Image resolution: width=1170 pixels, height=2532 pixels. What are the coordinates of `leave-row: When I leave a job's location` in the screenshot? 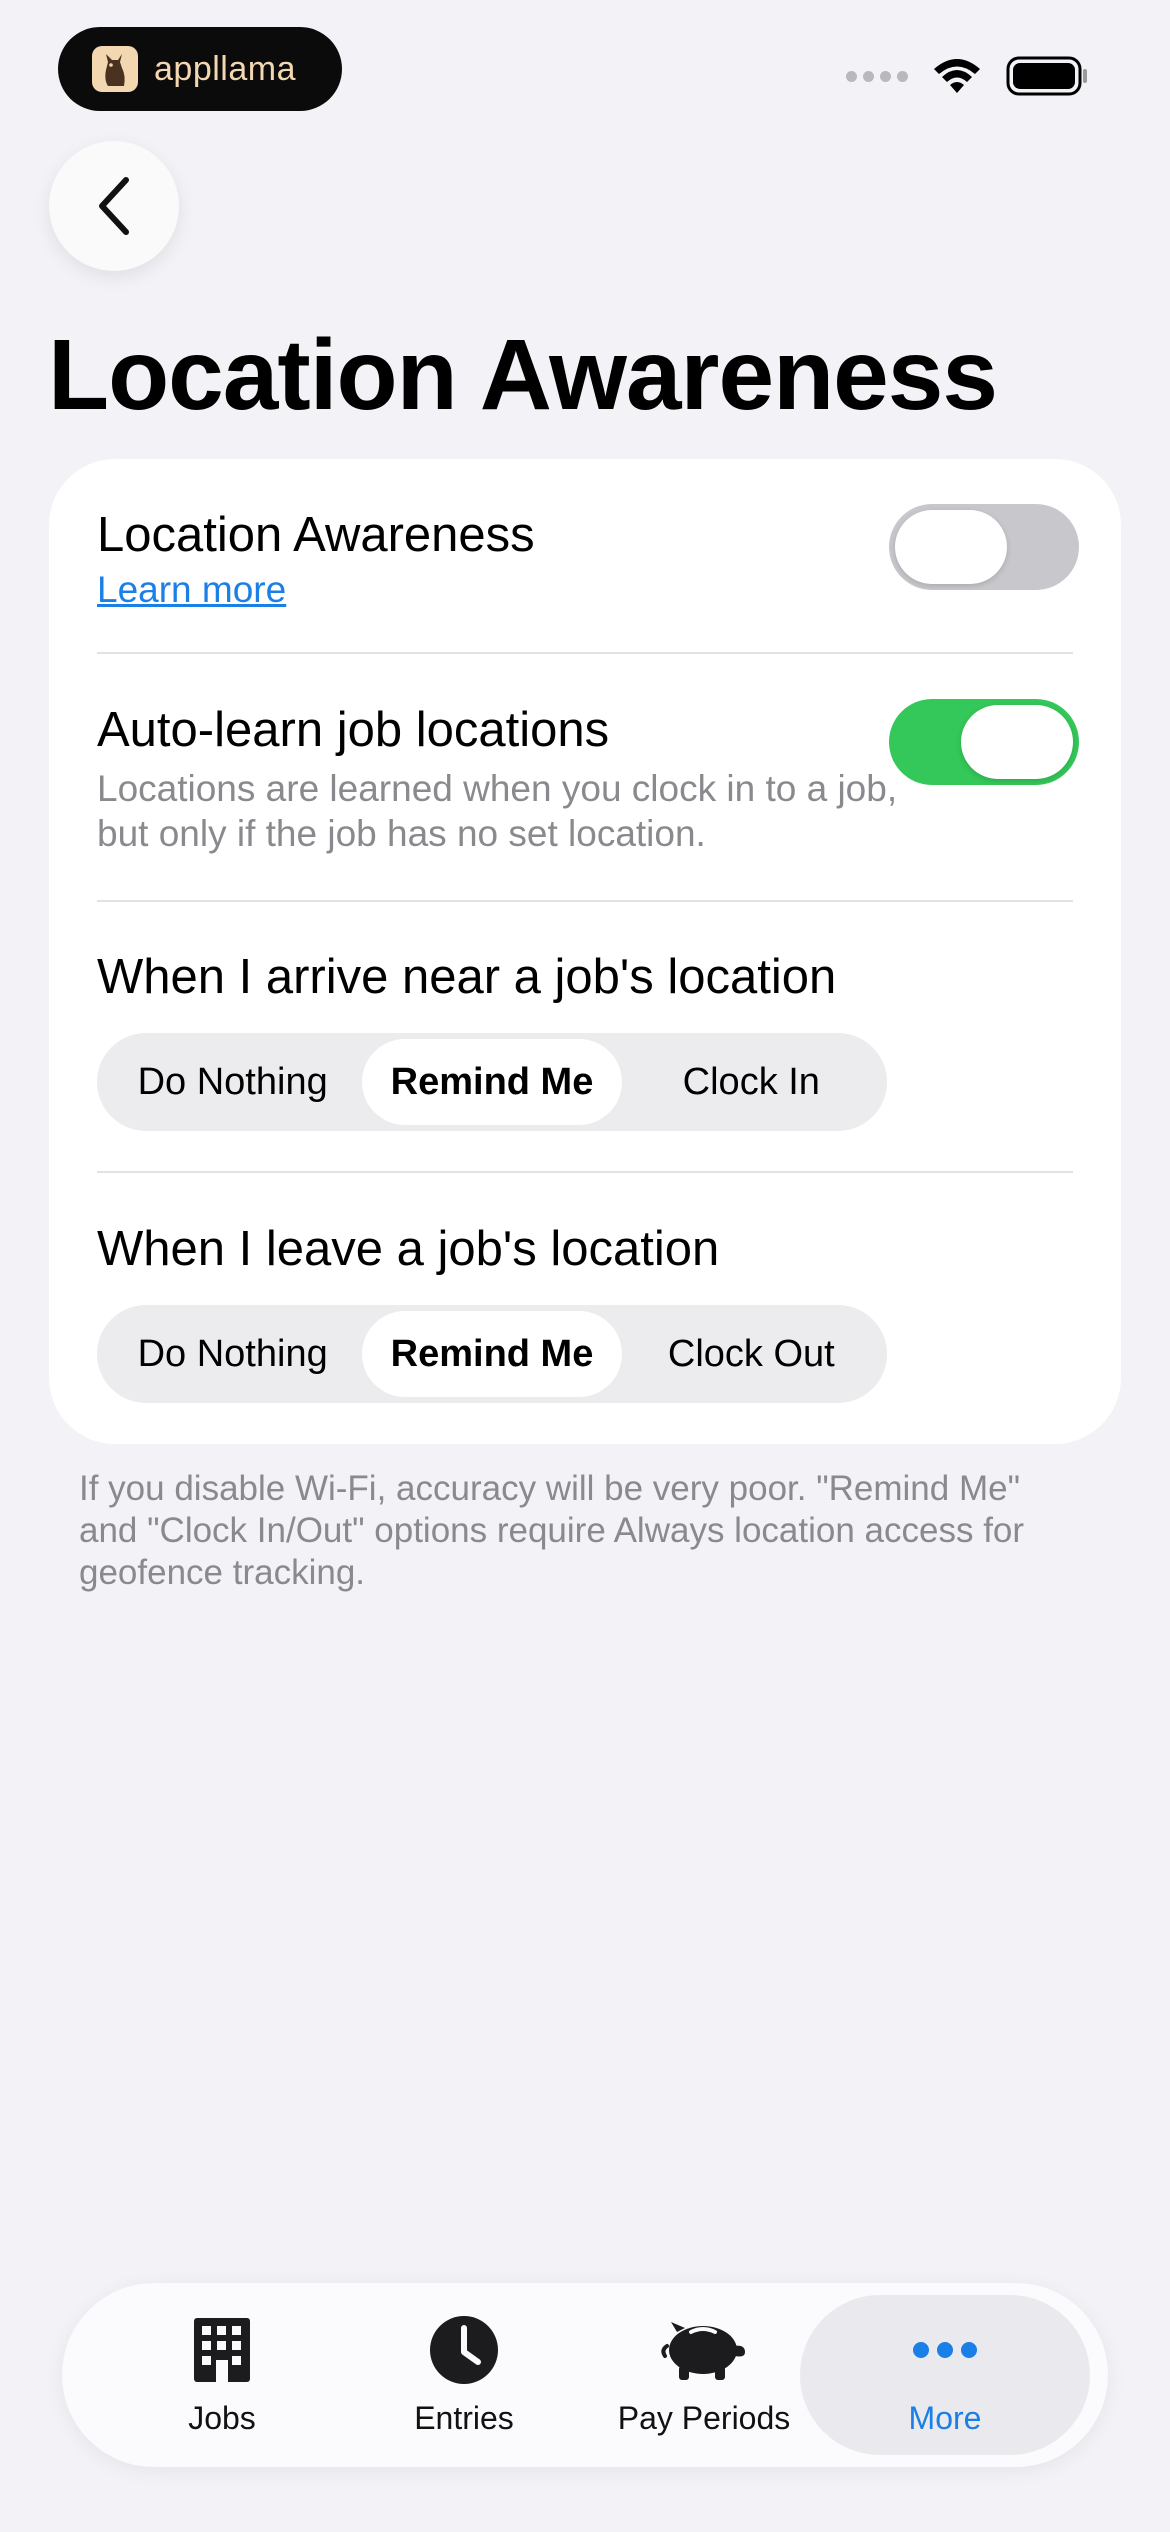 It's located at (588, 1249).